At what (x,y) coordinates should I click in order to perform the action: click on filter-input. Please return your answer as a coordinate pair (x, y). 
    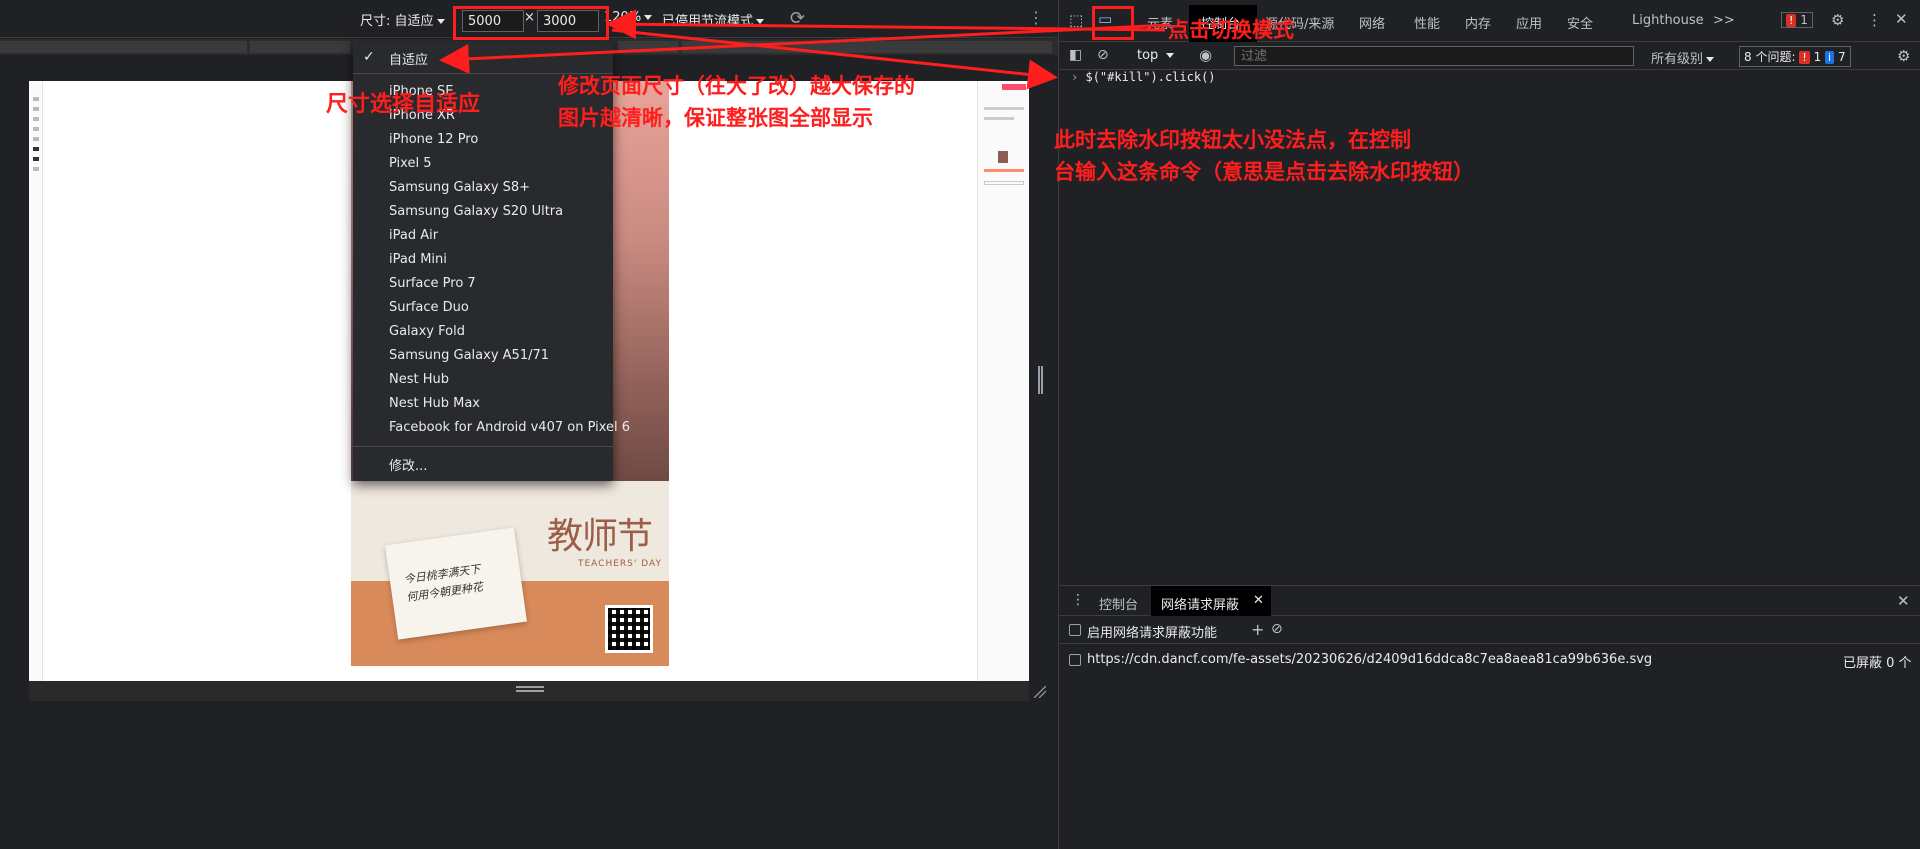
    Looking at the image, I should click on (1434, 56).